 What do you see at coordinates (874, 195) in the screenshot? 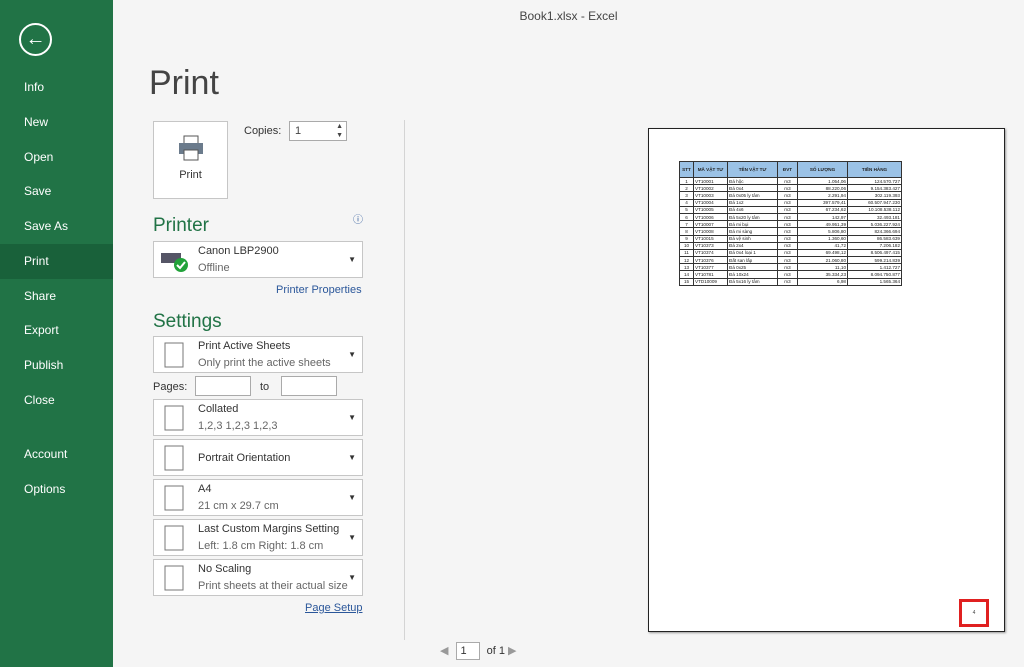
I see `table-cell: 302.119.393` at bounding box center [874, 195].